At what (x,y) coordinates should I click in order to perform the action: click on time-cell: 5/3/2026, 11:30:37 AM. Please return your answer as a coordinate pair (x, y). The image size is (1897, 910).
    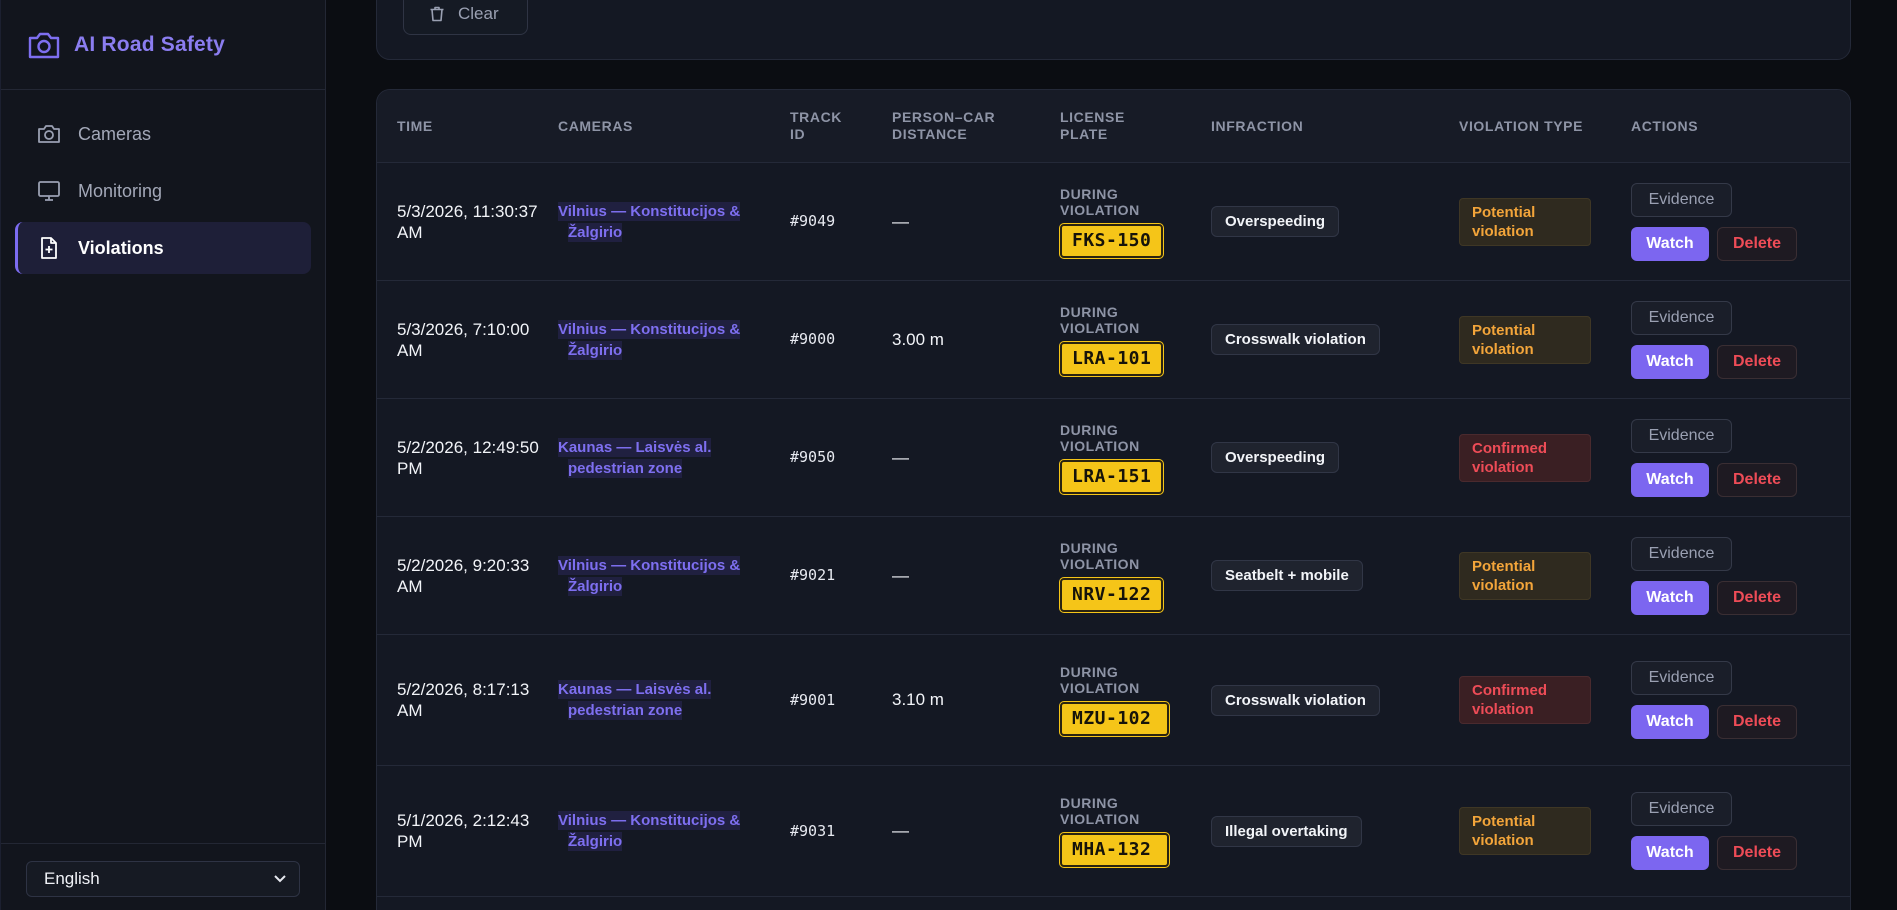
    Looking at the image, I should click on (467, 222).